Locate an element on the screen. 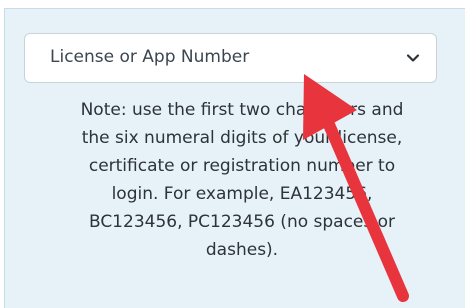 The width and height of the screenshot is (465, 308). note-line: login. For example, EA123456, is located at coordinates (242, 194).